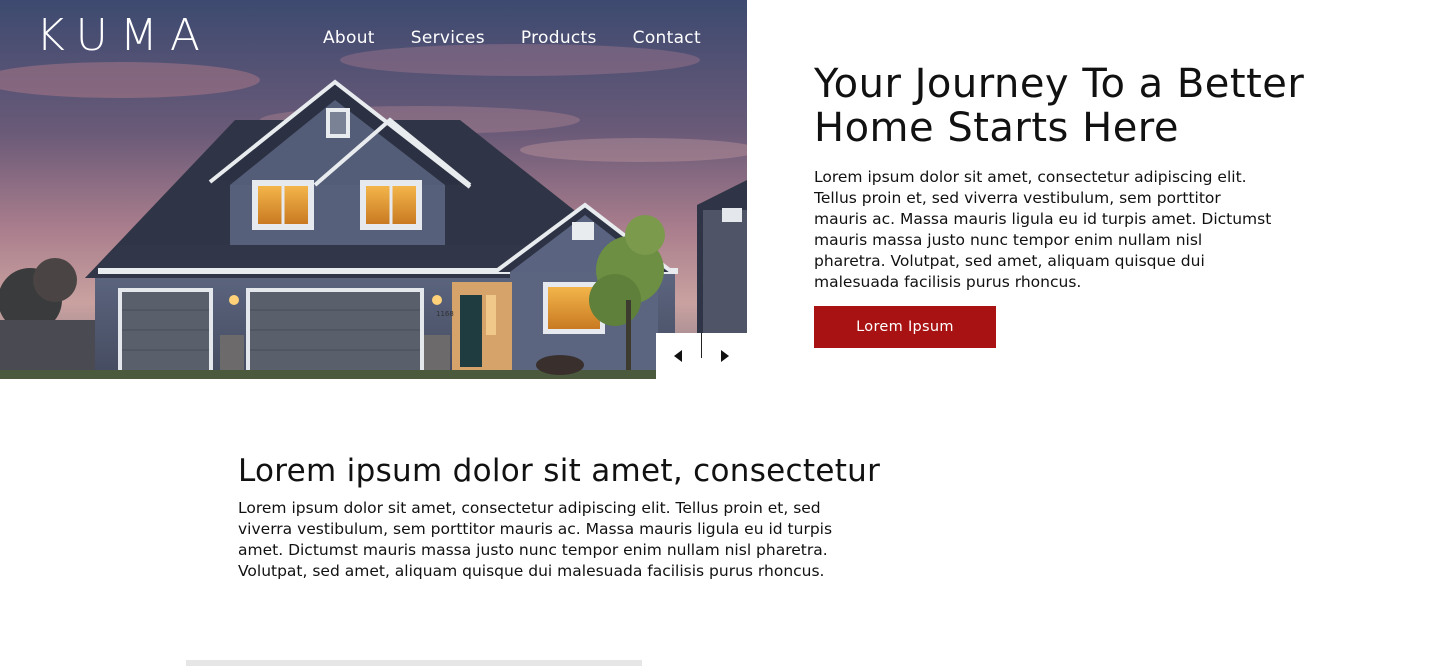 This screenshot has height=666, width=1434. Describe the element at coordinates (448, 38) in the screenshot. I see `nav-services-link: Services` at that location.